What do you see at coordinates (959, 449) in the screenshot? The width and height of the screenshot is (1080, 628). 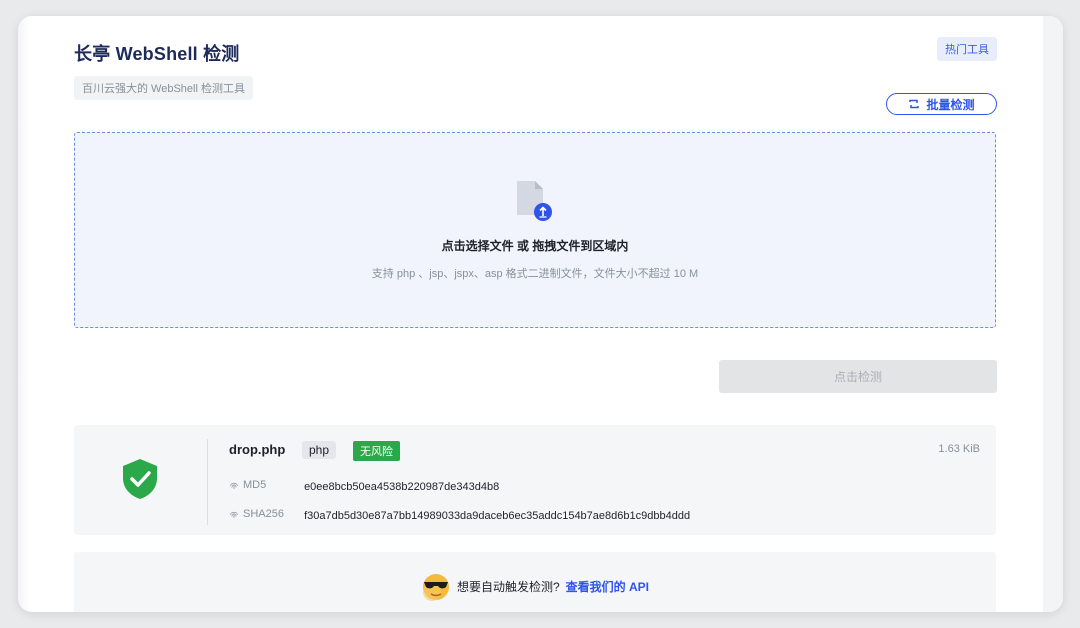 I see `file-size: 1.63 KiB` at bounding box center [959, 449].